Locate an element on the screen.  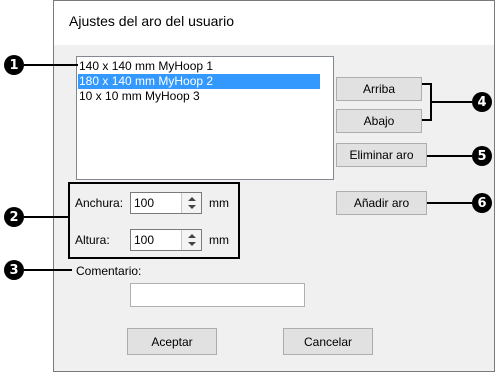
add-hoop-button: Añadir aro is located at coordinates (381, 203).